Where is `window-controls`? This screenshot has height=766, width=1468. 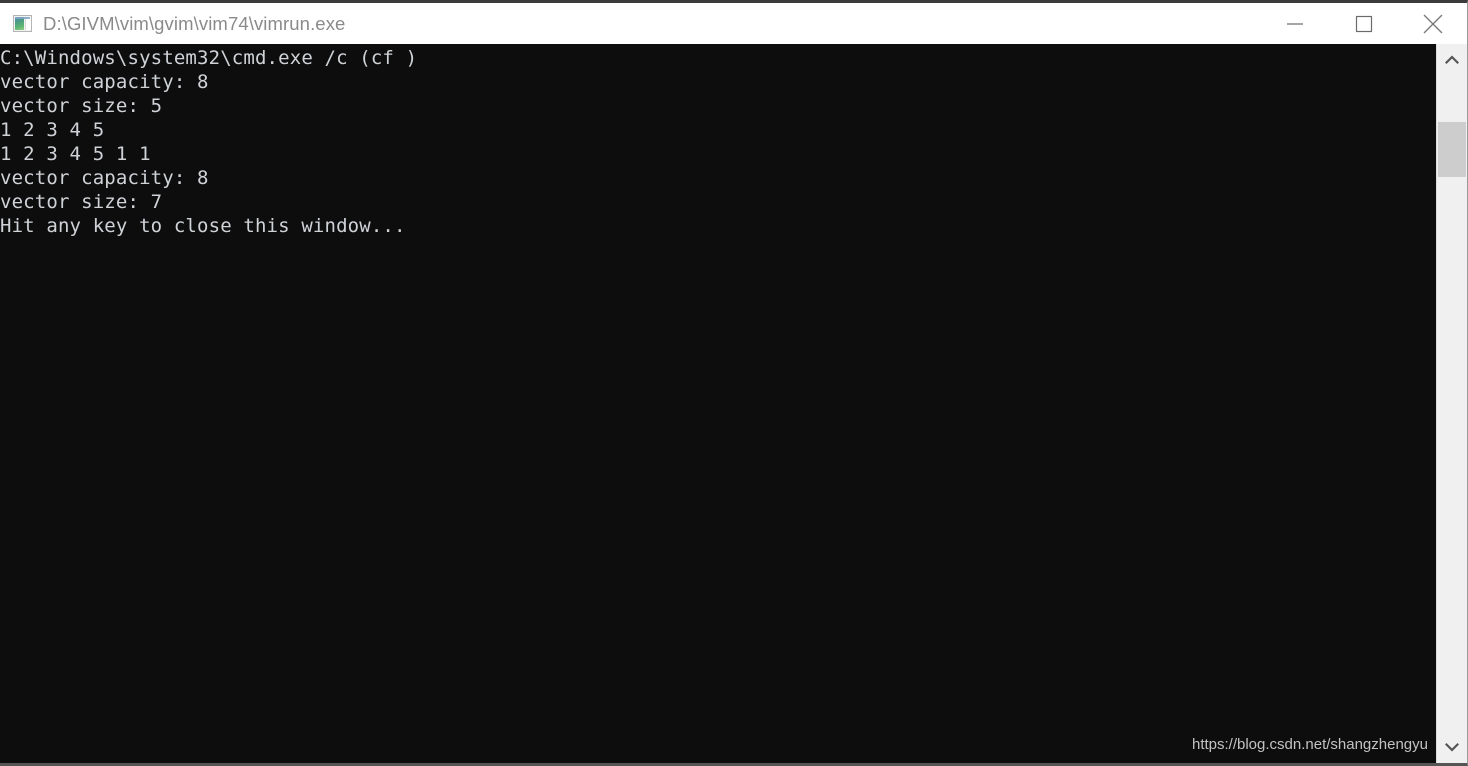
window-controls is located at coordinates (1363, 23).